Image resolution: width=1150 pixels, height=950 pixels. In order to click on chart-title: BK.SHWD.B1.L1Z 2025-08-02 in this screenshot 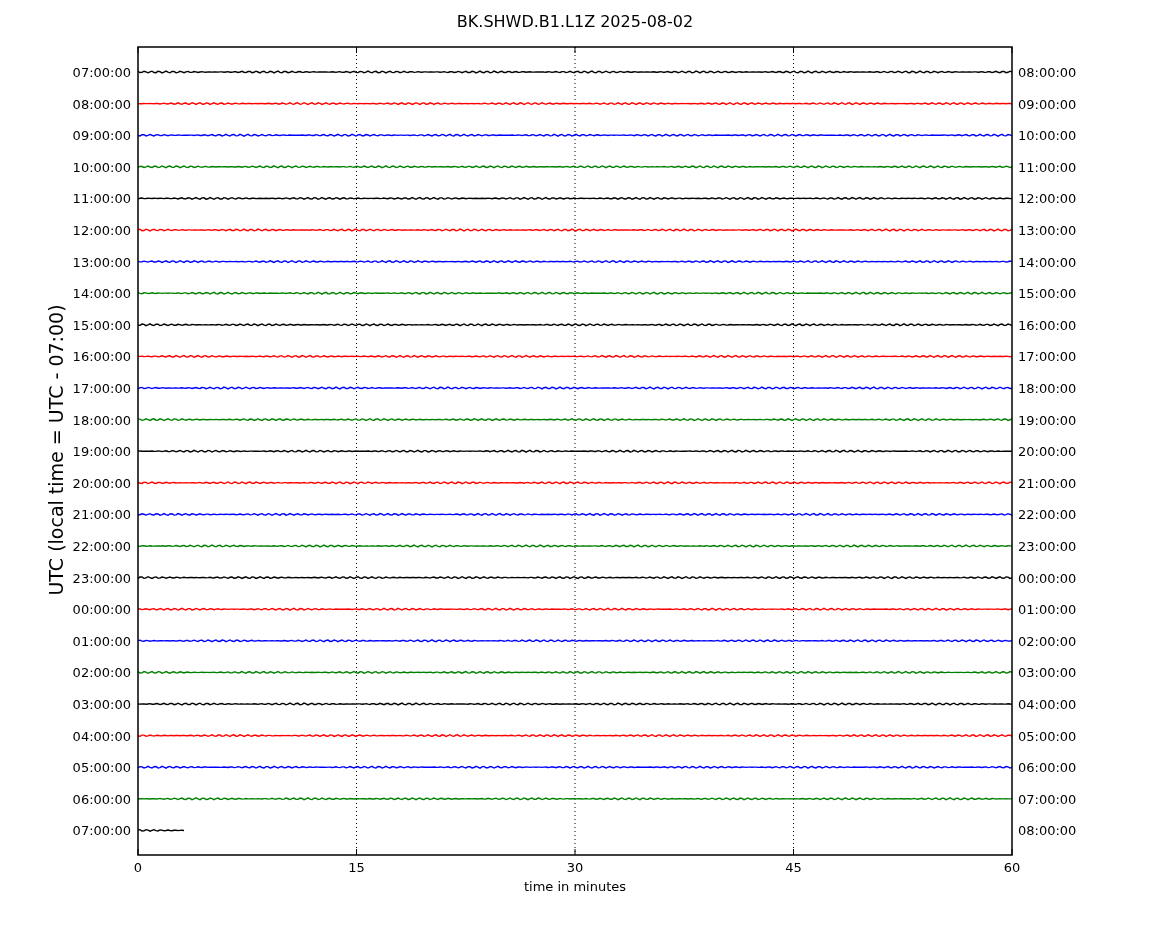, I will do `click(575, 21)`.